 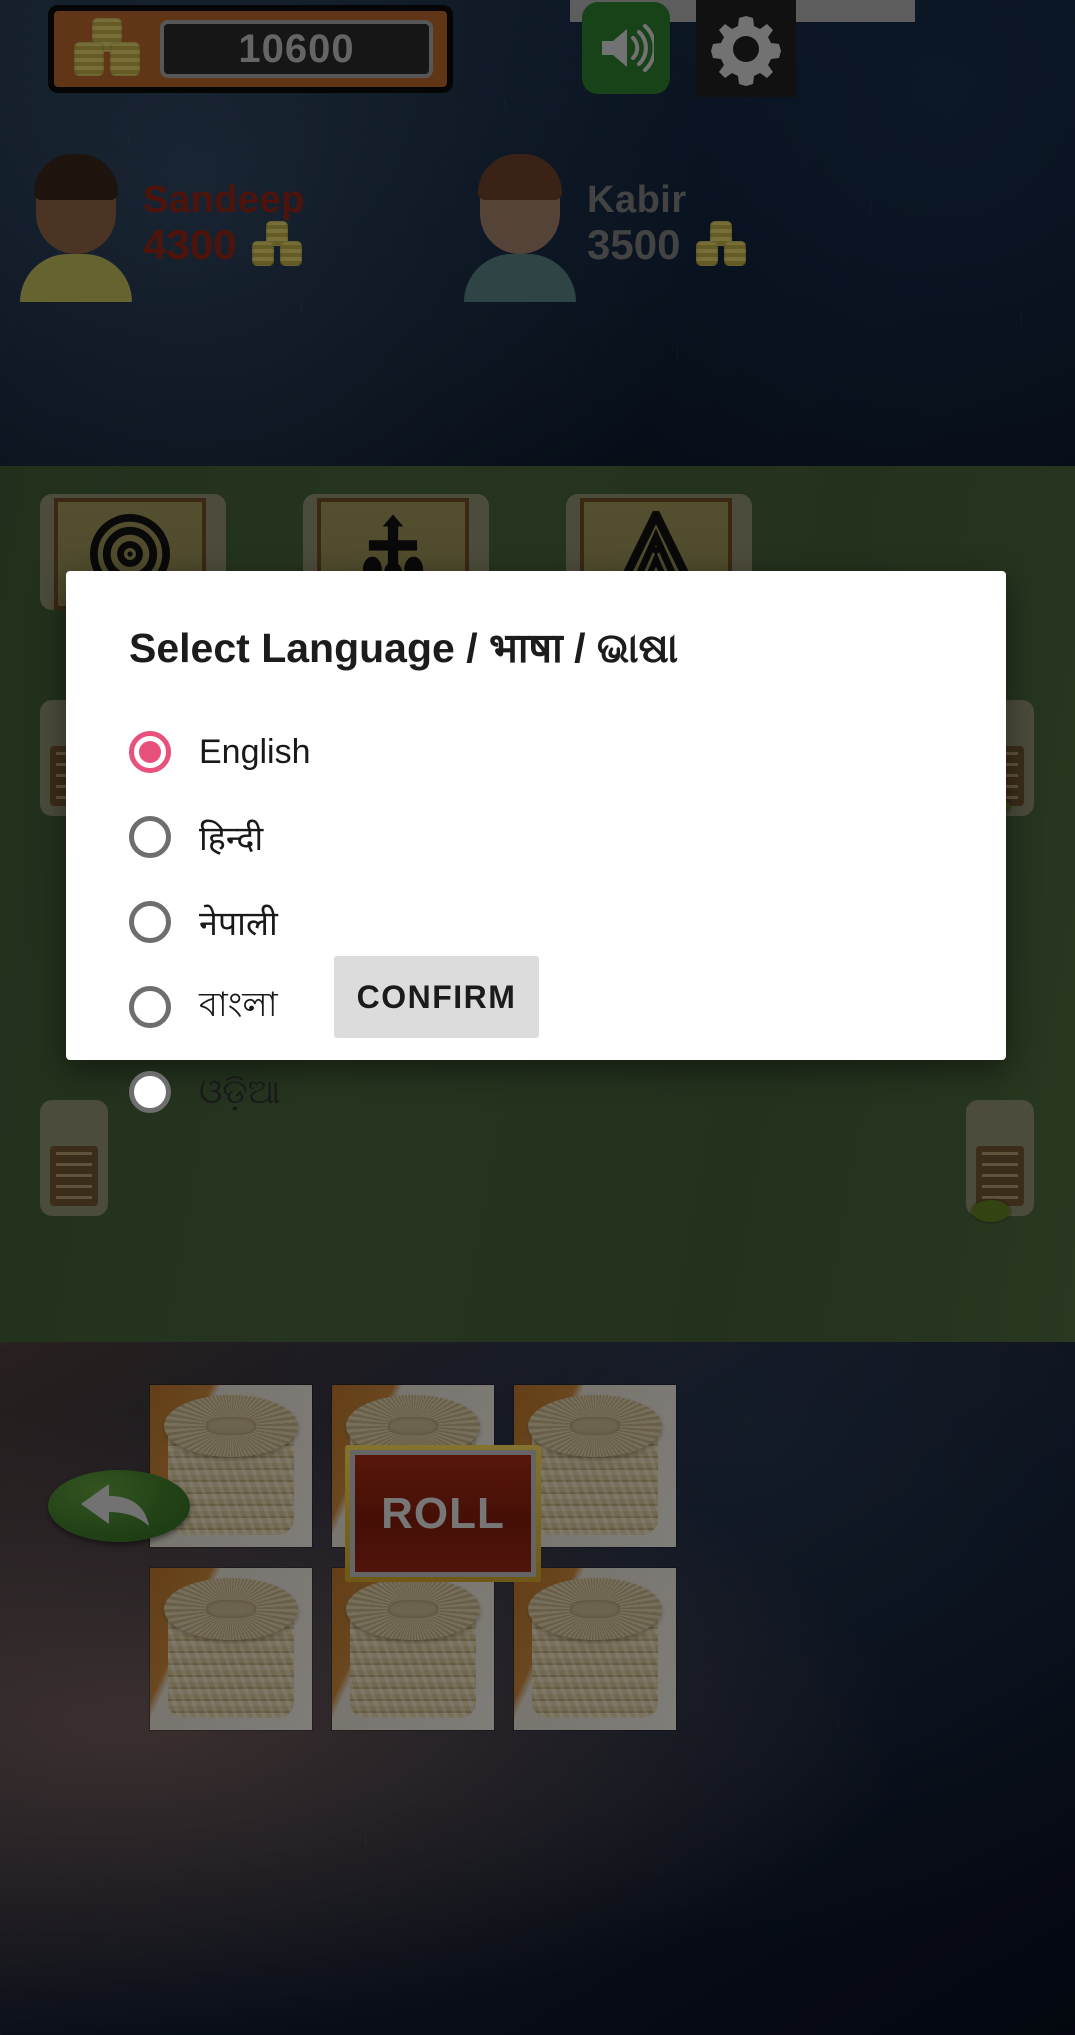 What do you see at coordinates (436, 997) in the screenshot?
I see `confirm-button: CONFIRM` at bounding box center [436, 997].